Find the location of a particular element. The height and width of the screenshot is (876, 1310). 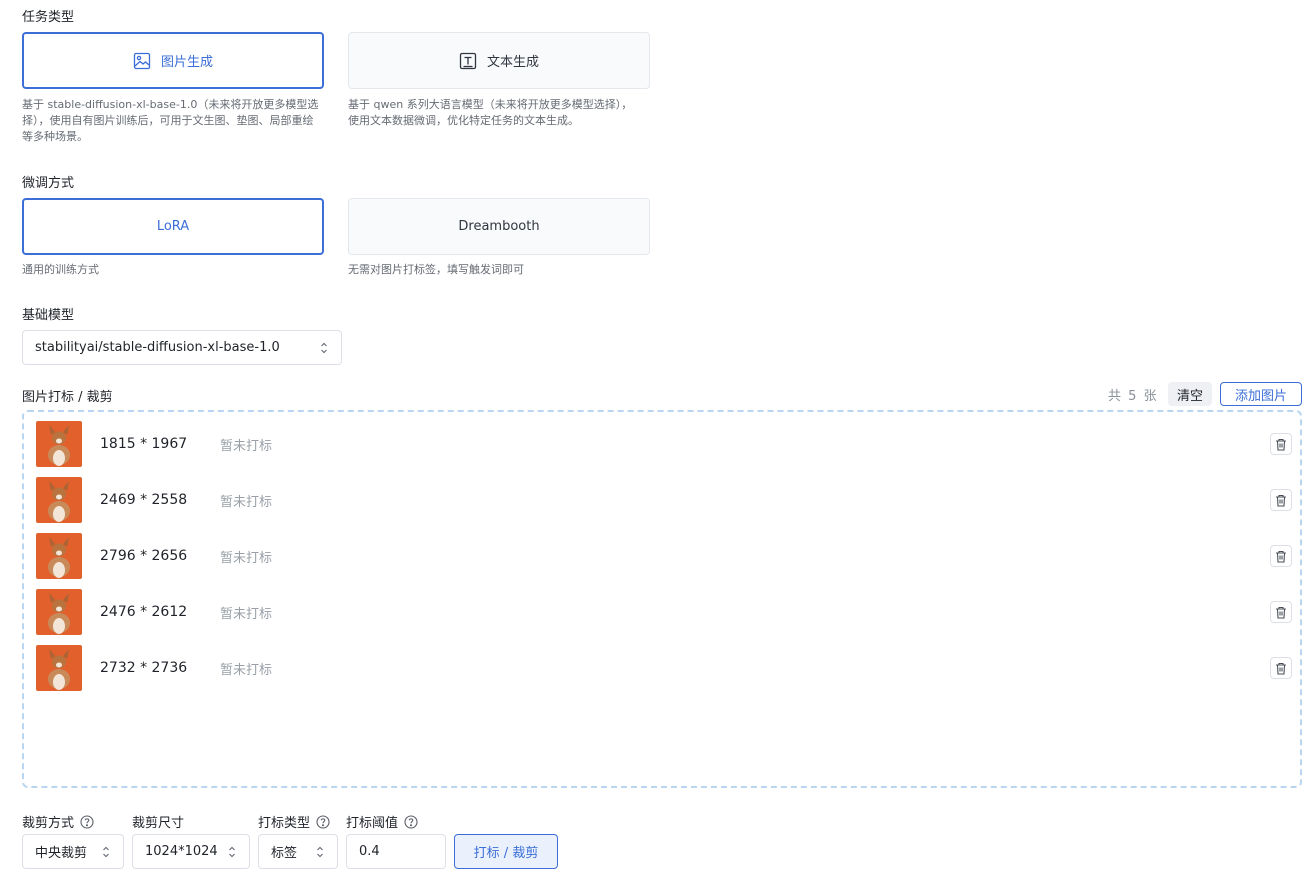

crop-size-label: 裁剪尺寸 is located at coordinates (158, 821).